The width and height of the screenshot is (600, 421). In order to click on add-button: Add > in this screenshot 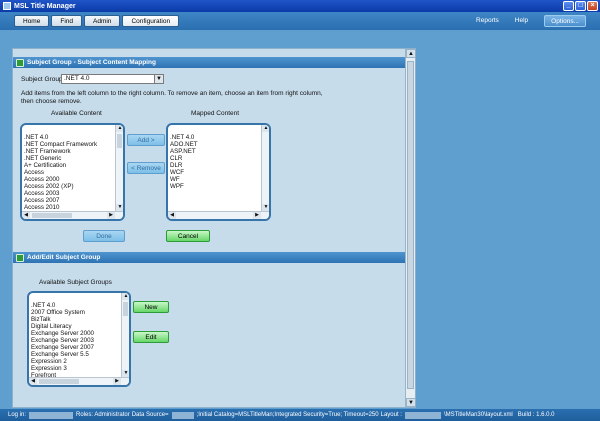, I will do `click(146, 140)`.